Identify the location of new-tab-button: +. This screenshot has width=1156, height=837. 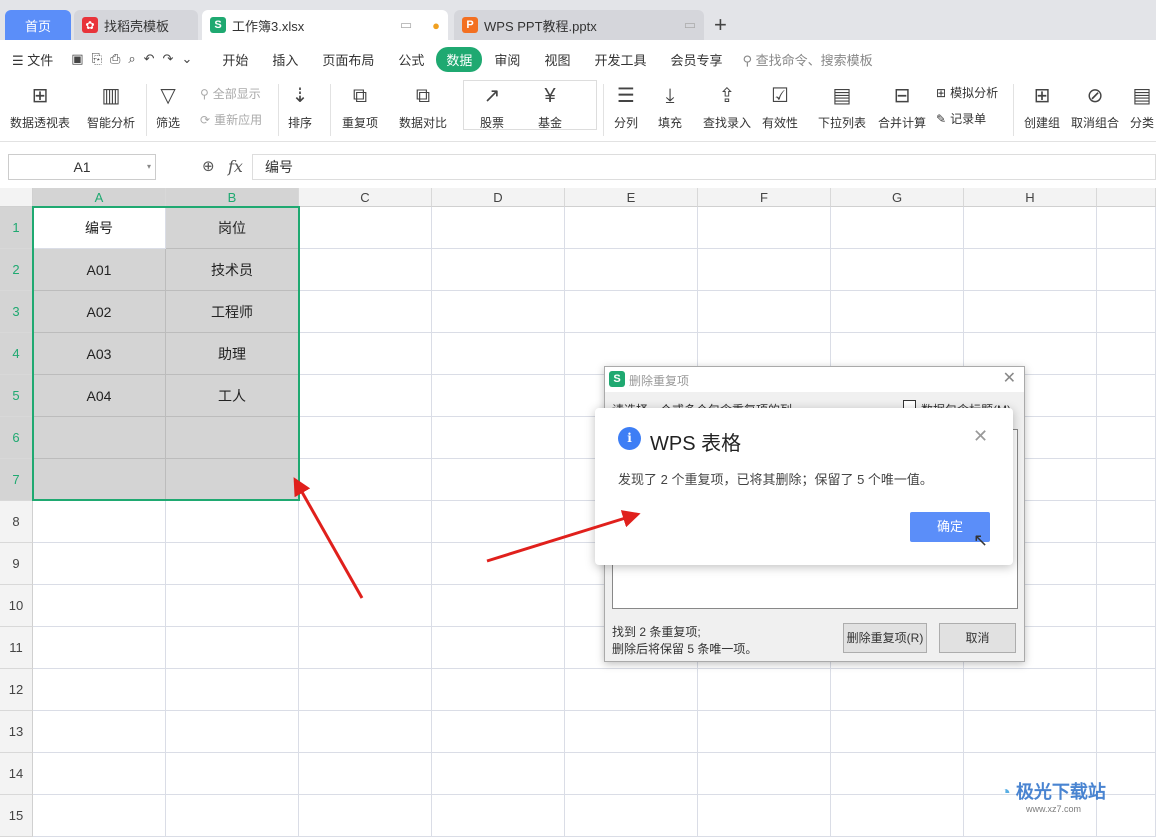
(720, 25).